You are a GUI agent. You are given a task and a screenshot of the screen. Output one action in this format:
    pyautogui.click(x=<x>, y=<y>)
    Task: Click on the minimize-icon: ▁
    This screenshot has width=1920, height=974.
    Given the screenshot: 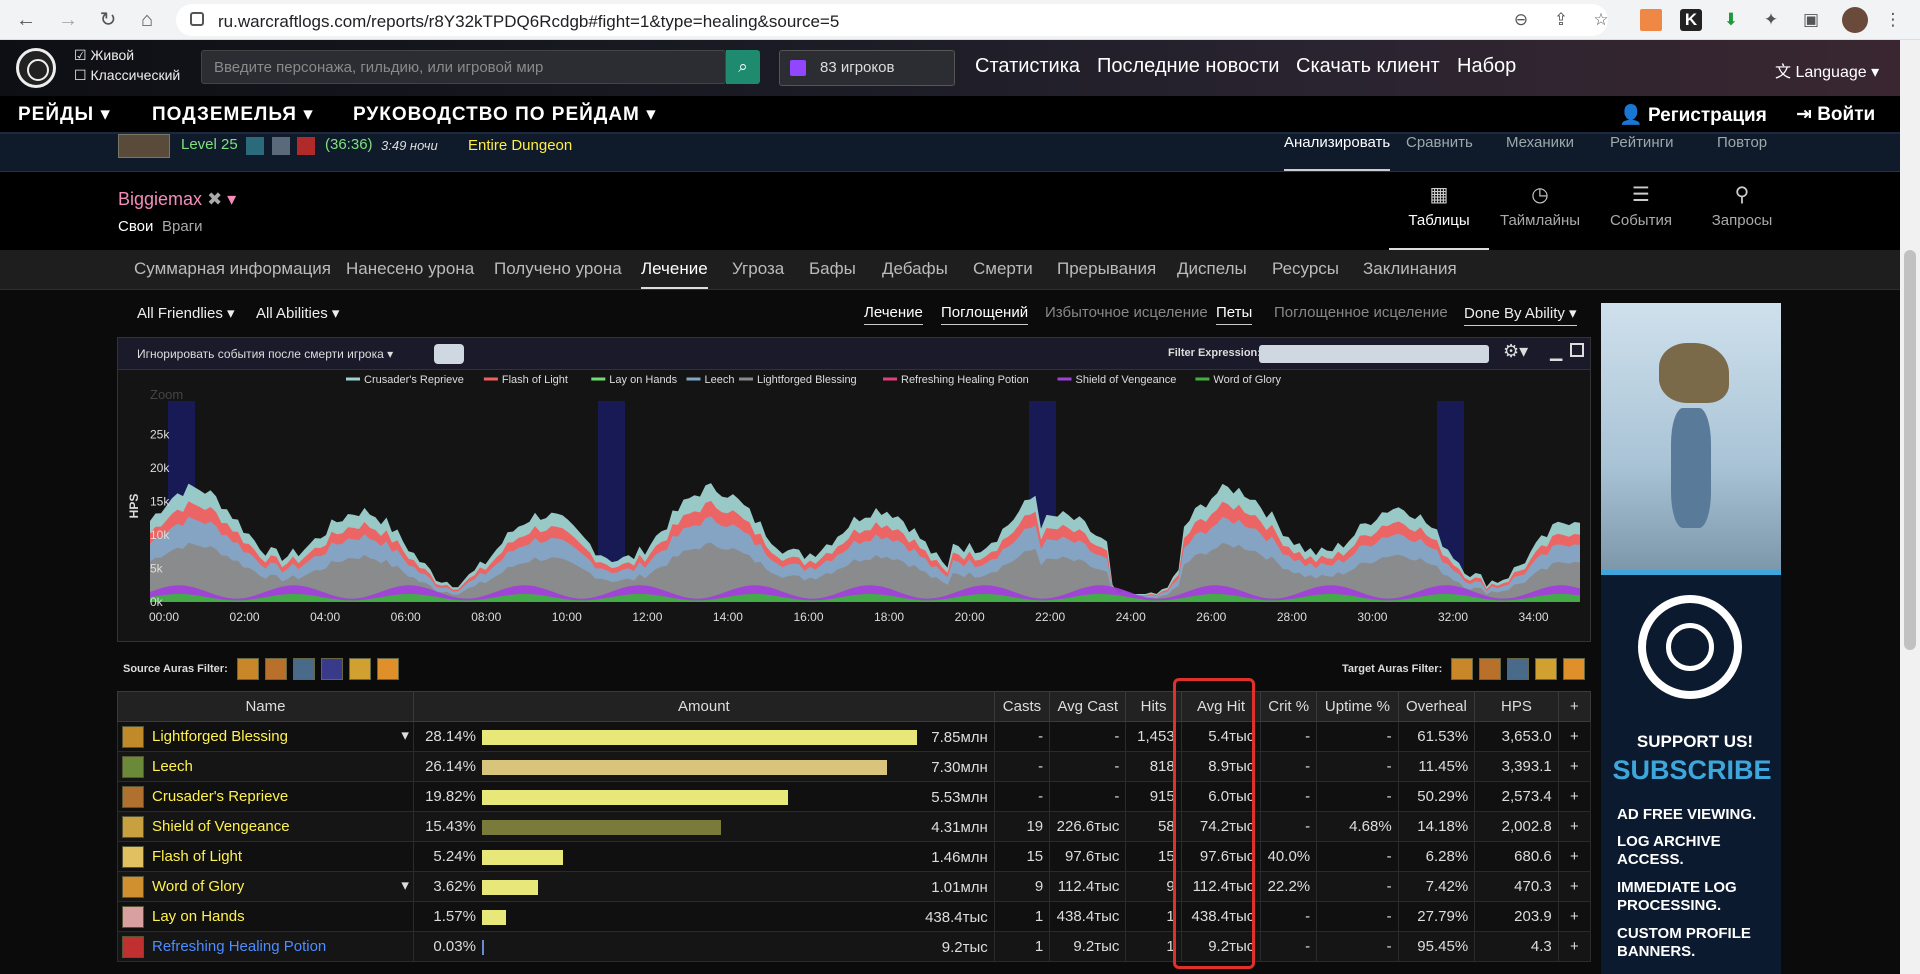 What is the action you would take?
    pyautogui.click(x=1556, y=352)
    